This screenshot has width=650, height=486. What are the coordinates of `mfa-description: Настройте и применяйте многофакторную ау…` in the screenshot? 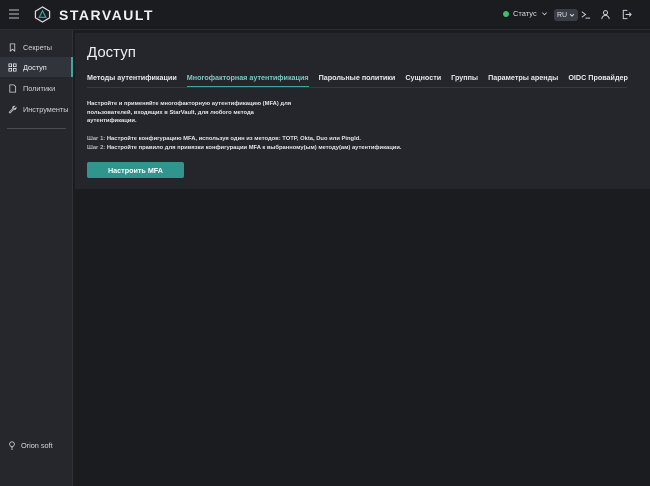 It's located at (189, 112).